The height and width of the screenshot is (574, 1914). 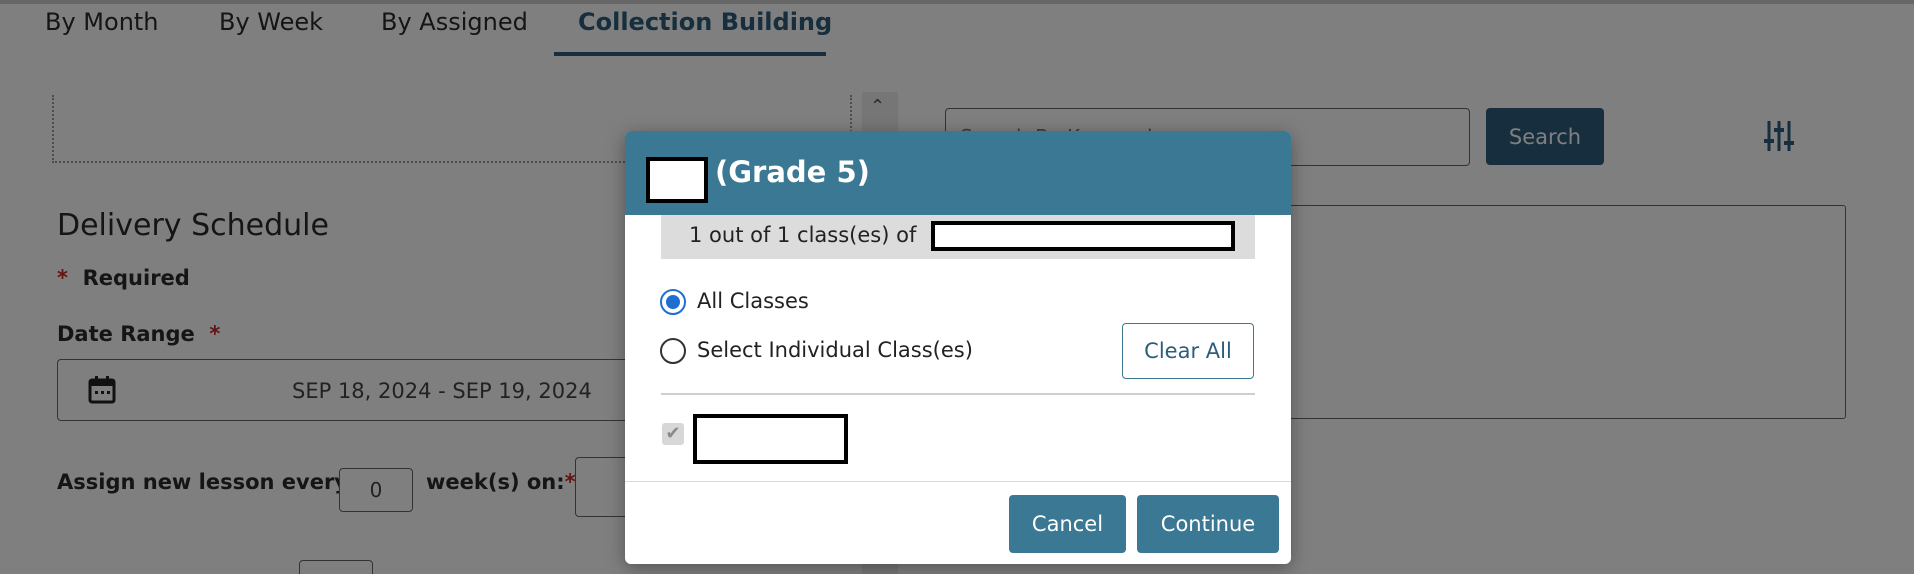 What do you see at coordinates (753, 301) in the screenshot?
I see `all-classes-label: All Classes` at bounding box center [753, 301].